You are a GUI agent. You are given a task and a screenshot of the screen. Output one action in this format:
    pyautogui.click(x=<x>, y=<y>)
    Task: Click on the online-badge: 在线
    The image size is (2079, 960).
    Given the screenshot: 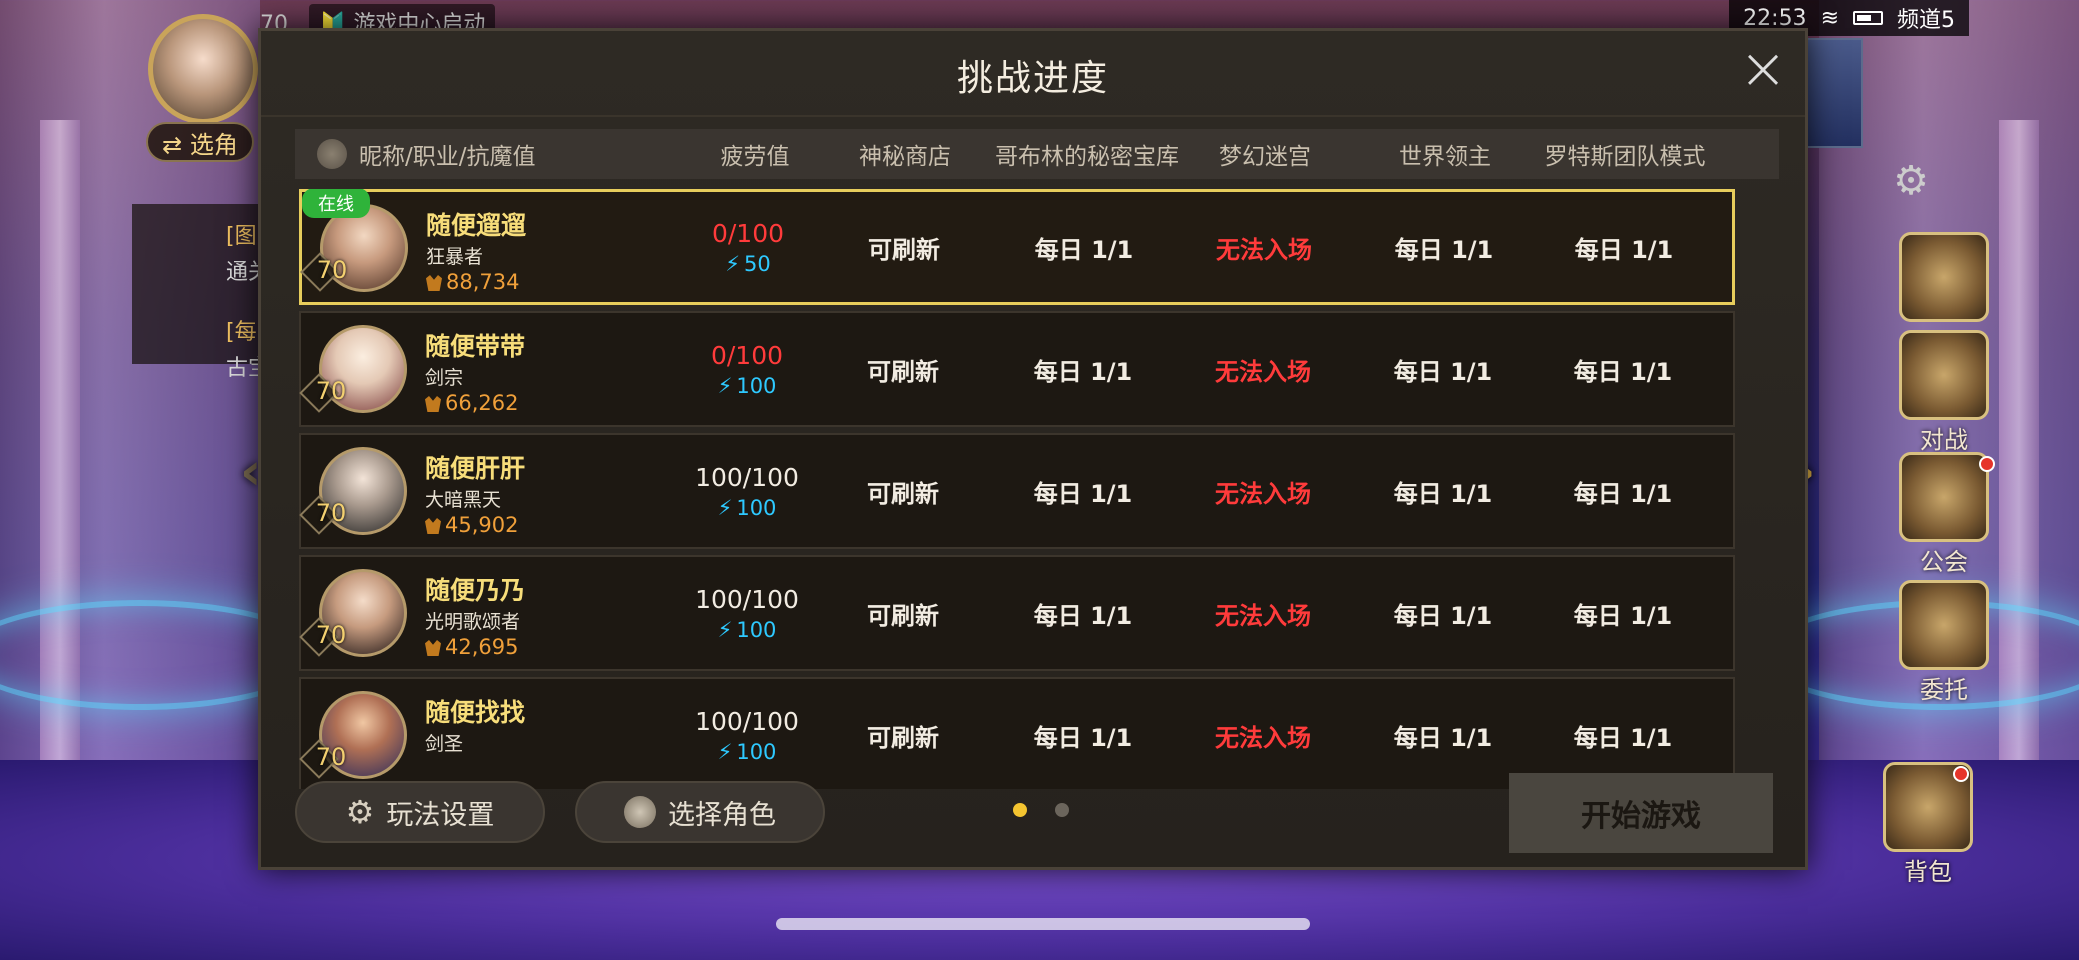 What is the action you would take?
    pyautogui.click(x=336, y=203)
    